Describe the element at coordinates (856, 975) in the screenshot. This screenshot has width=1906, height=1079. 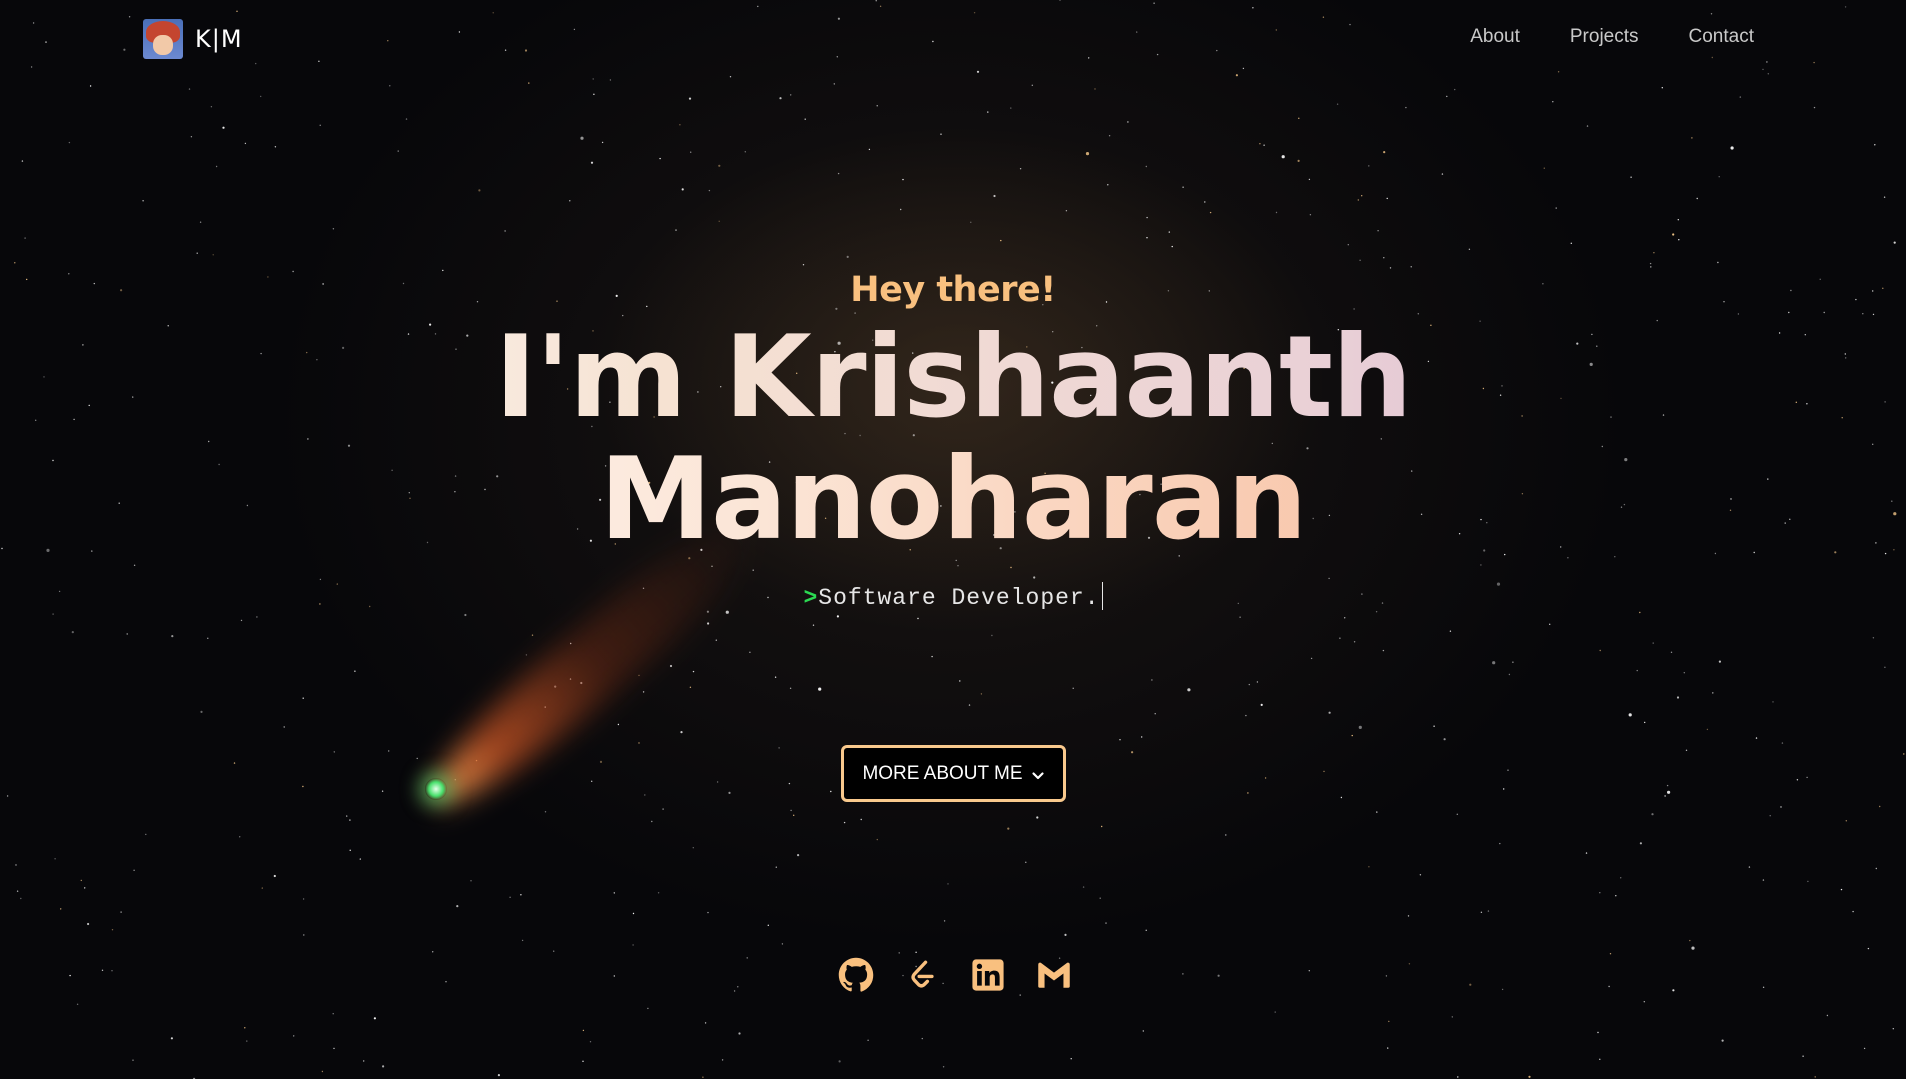
I see `github-icon` at that location.